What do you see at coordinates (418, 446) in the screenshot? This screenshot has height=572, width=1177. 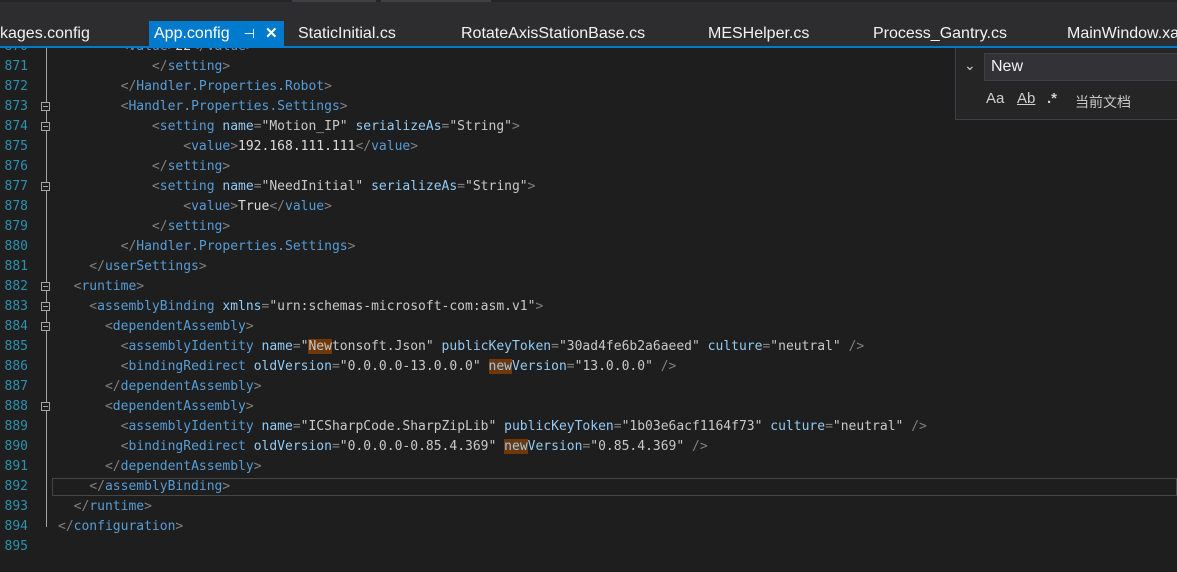 I see `code-token: "0.0.0.0-0.85.4.369"` at bounding box center [418, 446].